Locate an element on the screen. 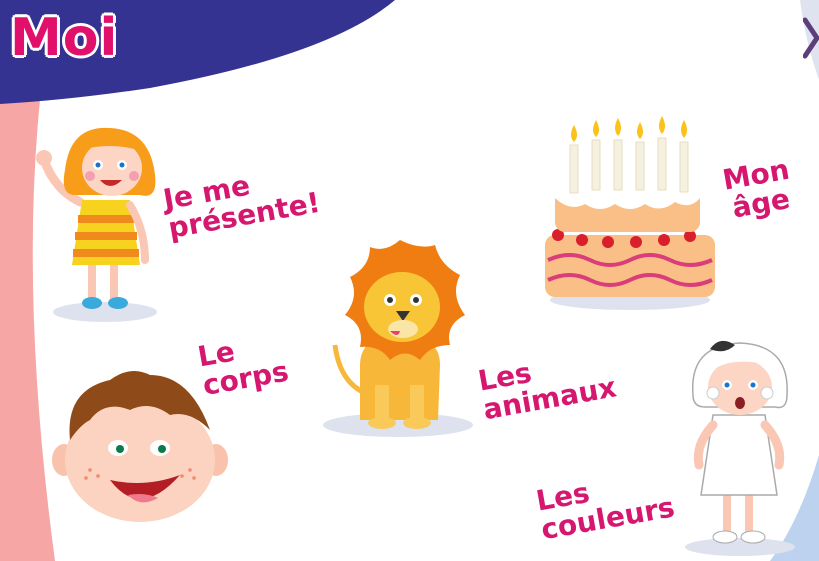 Image resolution: width=819 pixels, height=561 pixels. next-arrow-icon is located at coordinates (811, 38).